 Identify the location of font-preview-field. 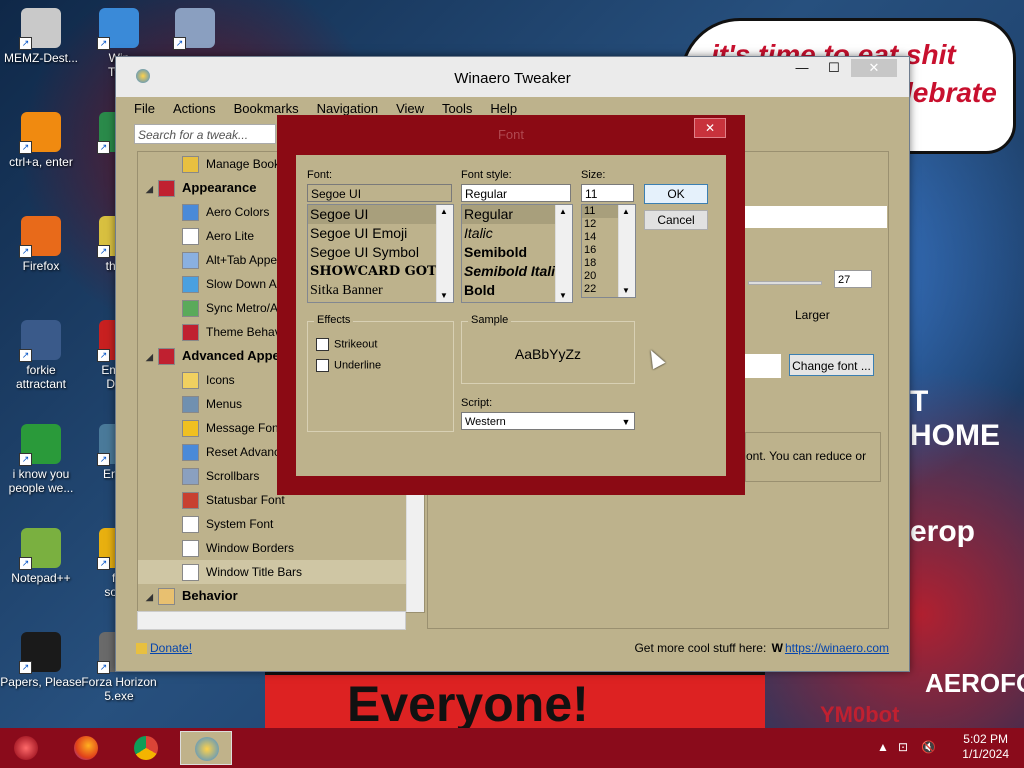
(763, 366).